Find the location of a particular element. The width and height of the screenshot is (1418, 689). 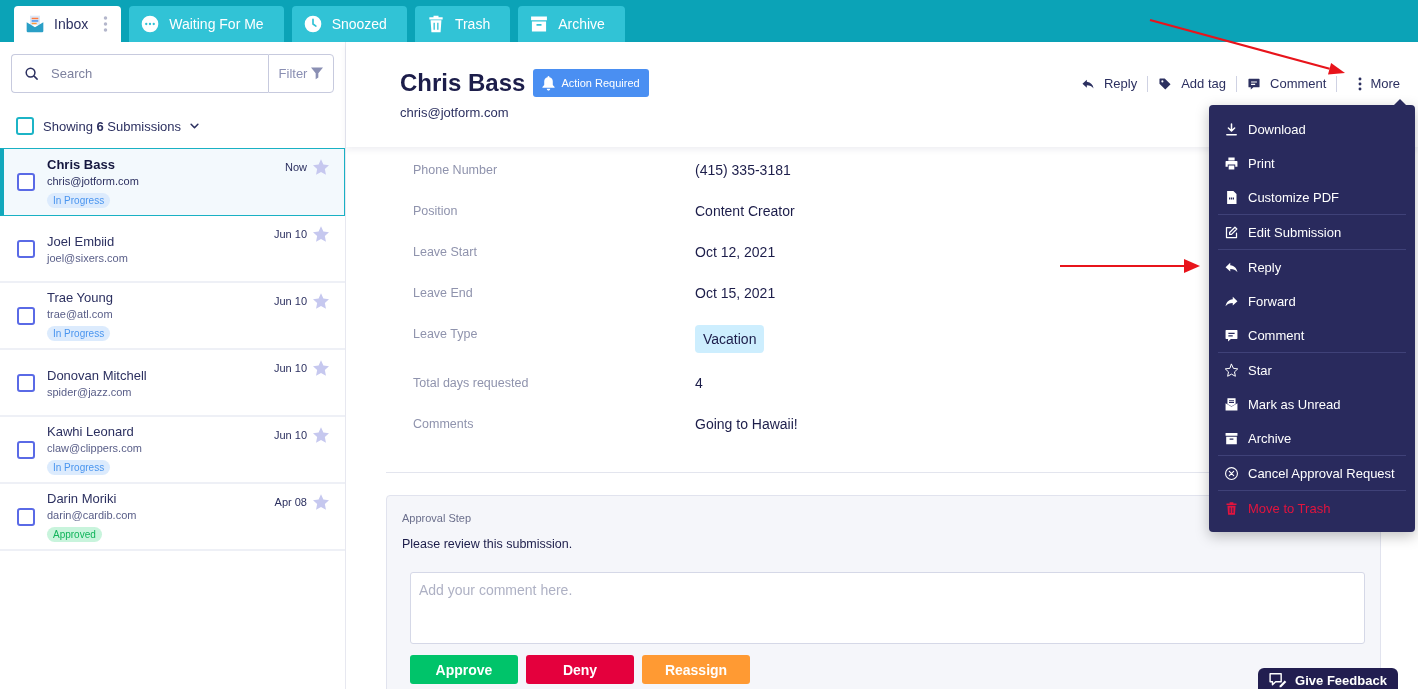

approval-step-title: Approval Step is located at coordinates (437, 518).